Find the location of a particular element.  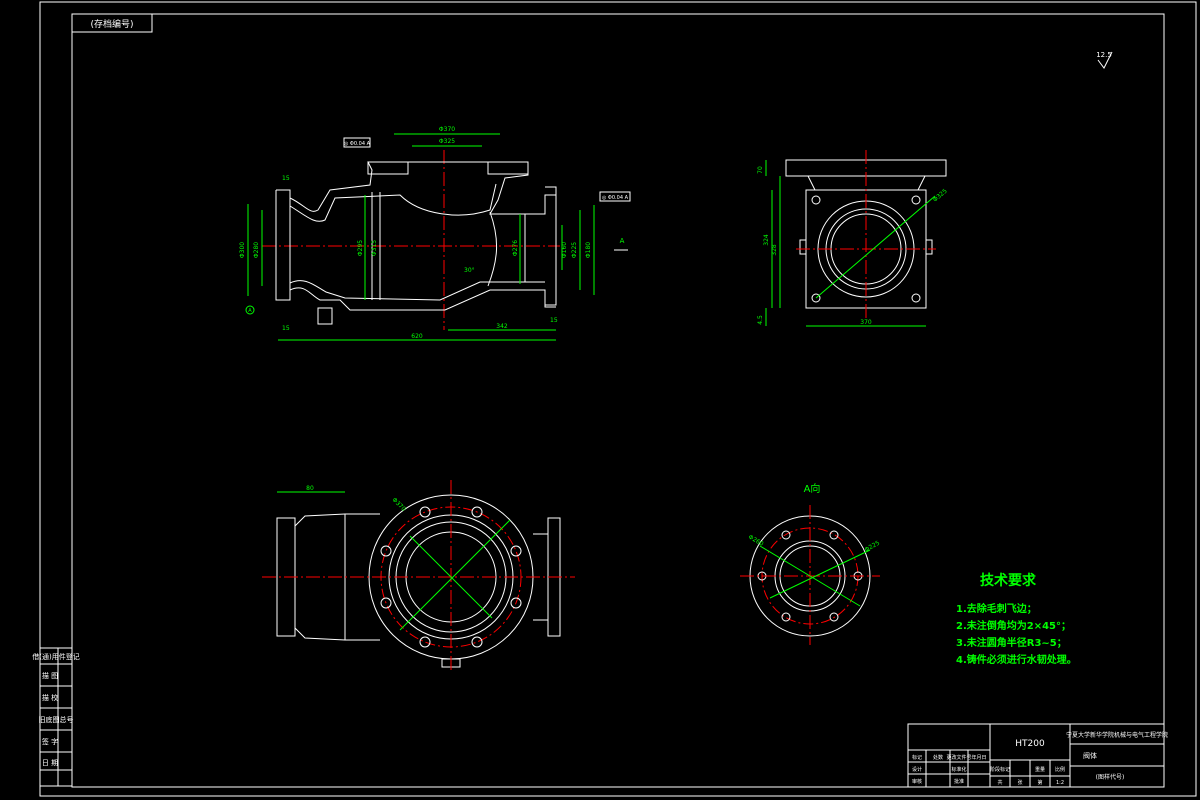

title-scale: 1:2 is located at coordinates (1060, 783).